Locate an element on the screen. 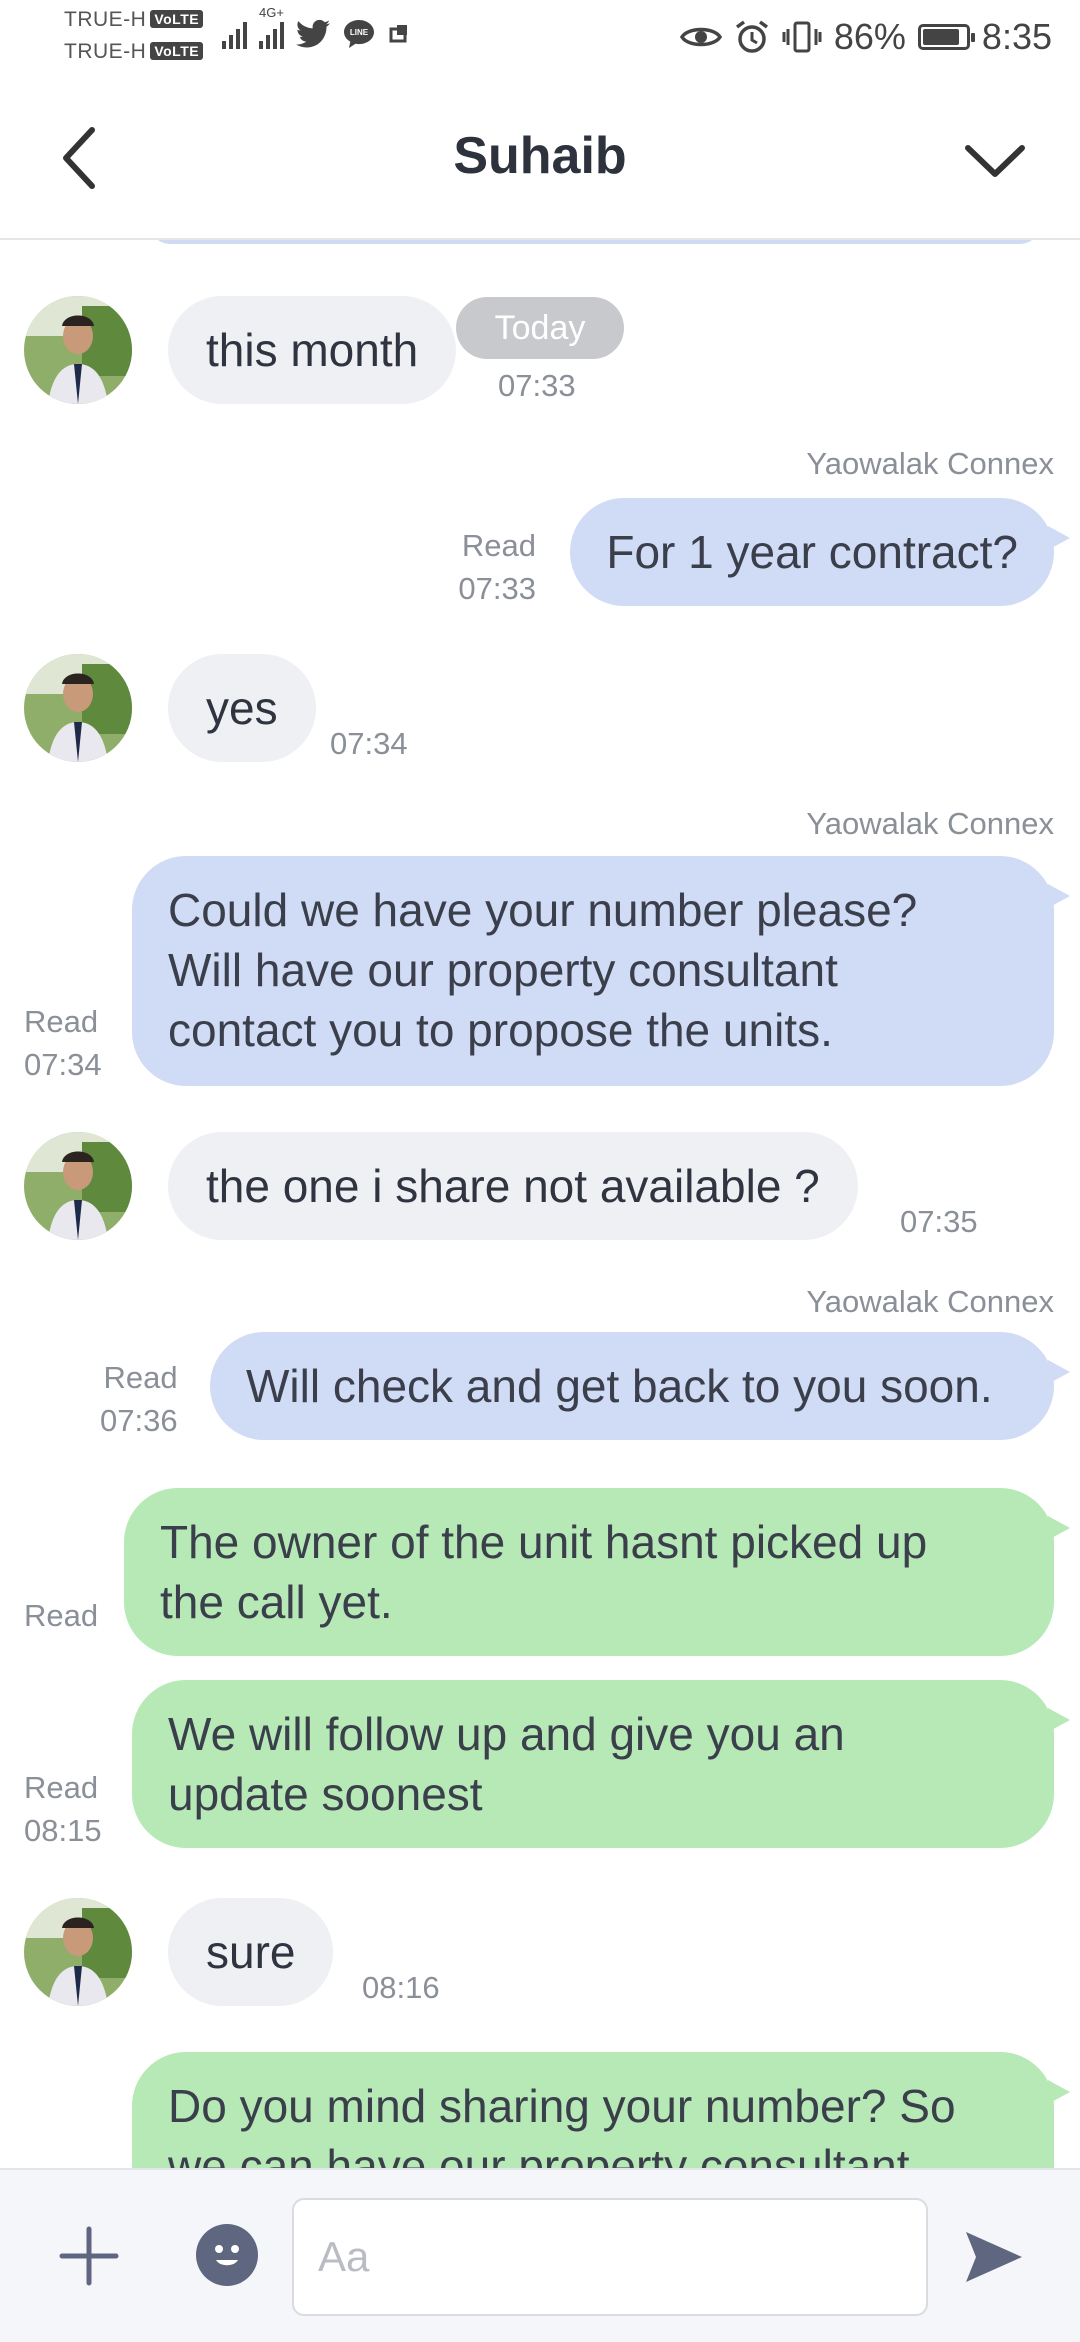  plus-icon is located at coordinates (89, 2256).